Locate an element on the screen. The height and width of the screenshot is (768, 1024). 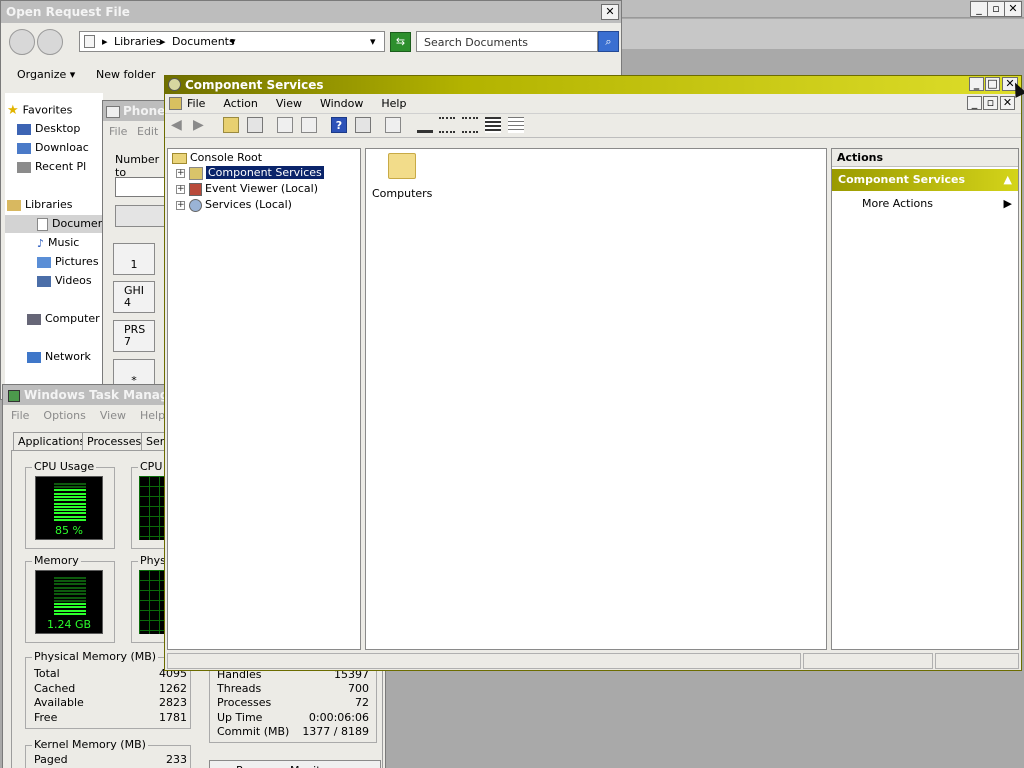
nav-downloads: Downloac is located at coordinates (53, 147).